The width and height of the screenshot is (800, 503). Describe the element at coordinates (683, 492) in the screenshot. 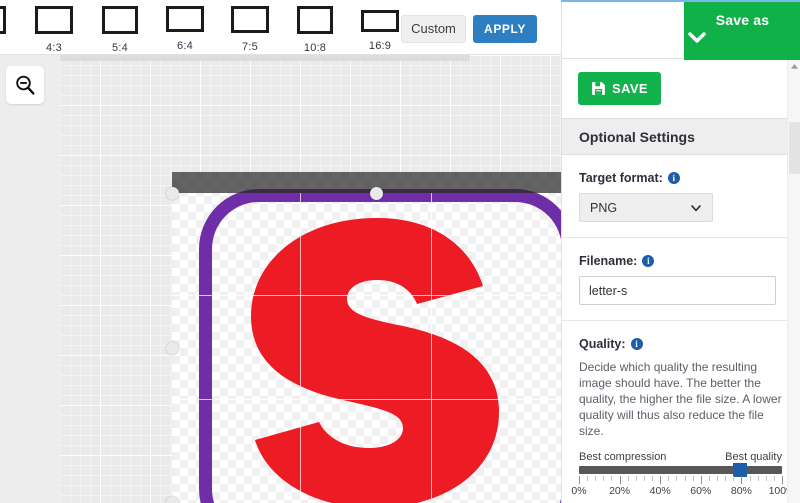

I see `quality-slider-scale: 0% 20% 40% 60% 80% 100%` at that location.